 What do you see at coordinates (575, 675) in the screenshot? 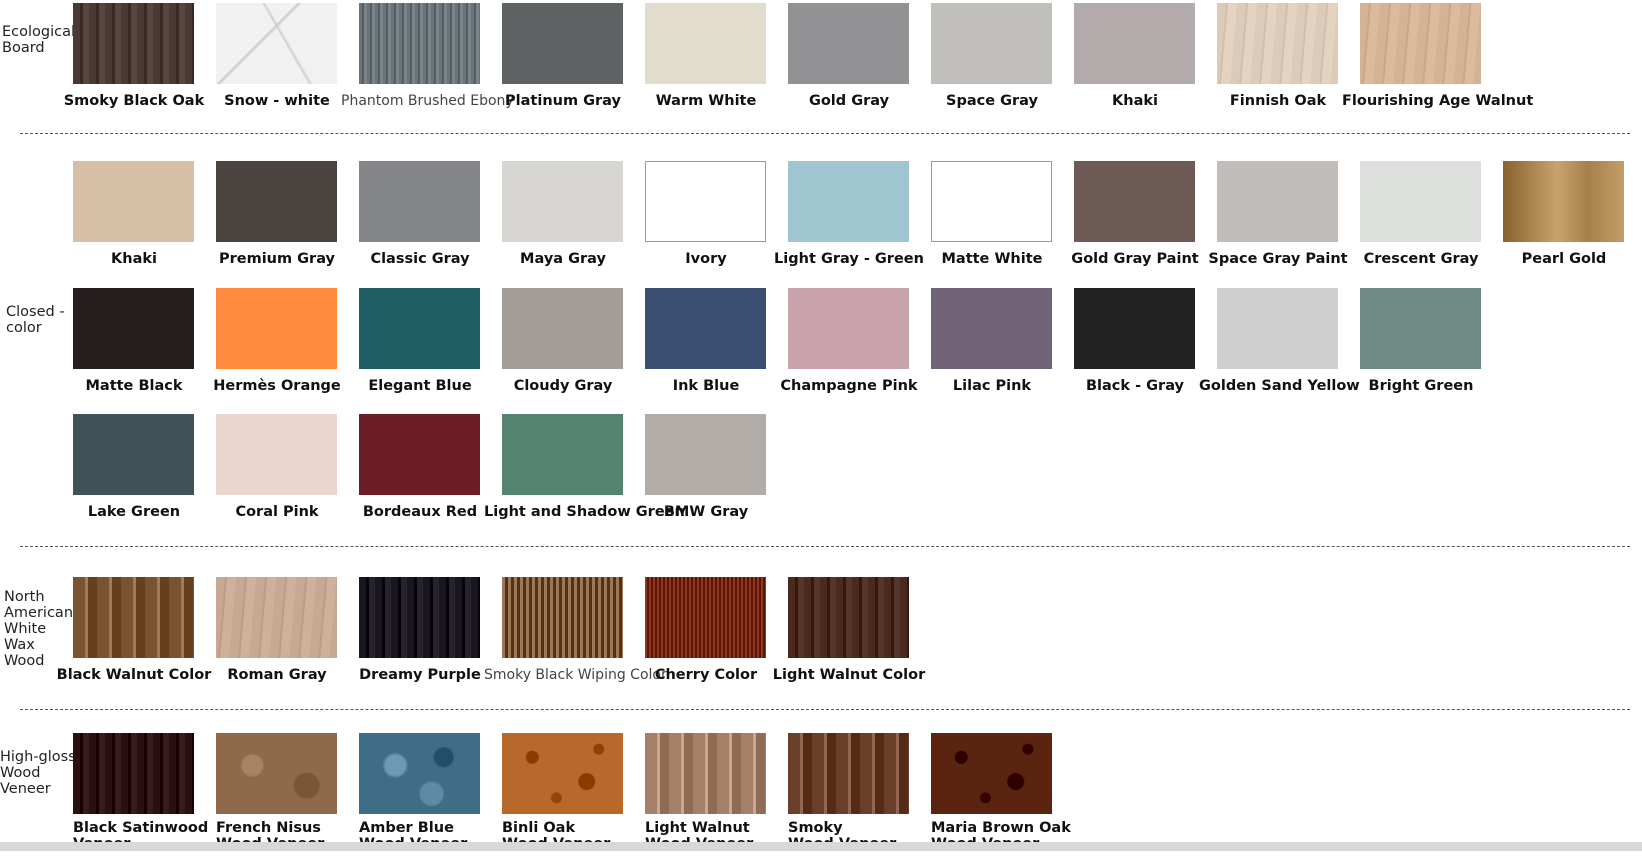
I see `swatch-name: Smoky Black Wiping Color` at bounding box center [575, 675].